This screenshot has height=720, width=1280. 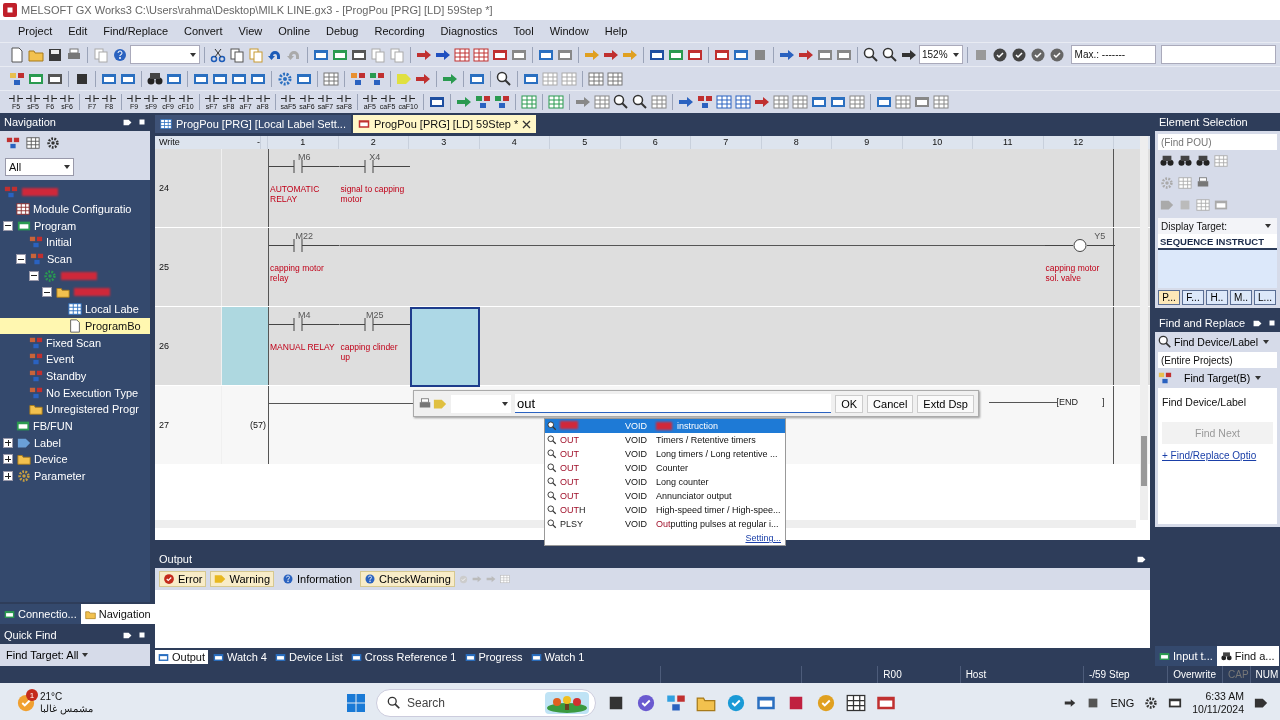 What do you see at coordinates (309, 657) in the screenshot?
I see `output-tab: Device List` at bounding box center [309, 657].